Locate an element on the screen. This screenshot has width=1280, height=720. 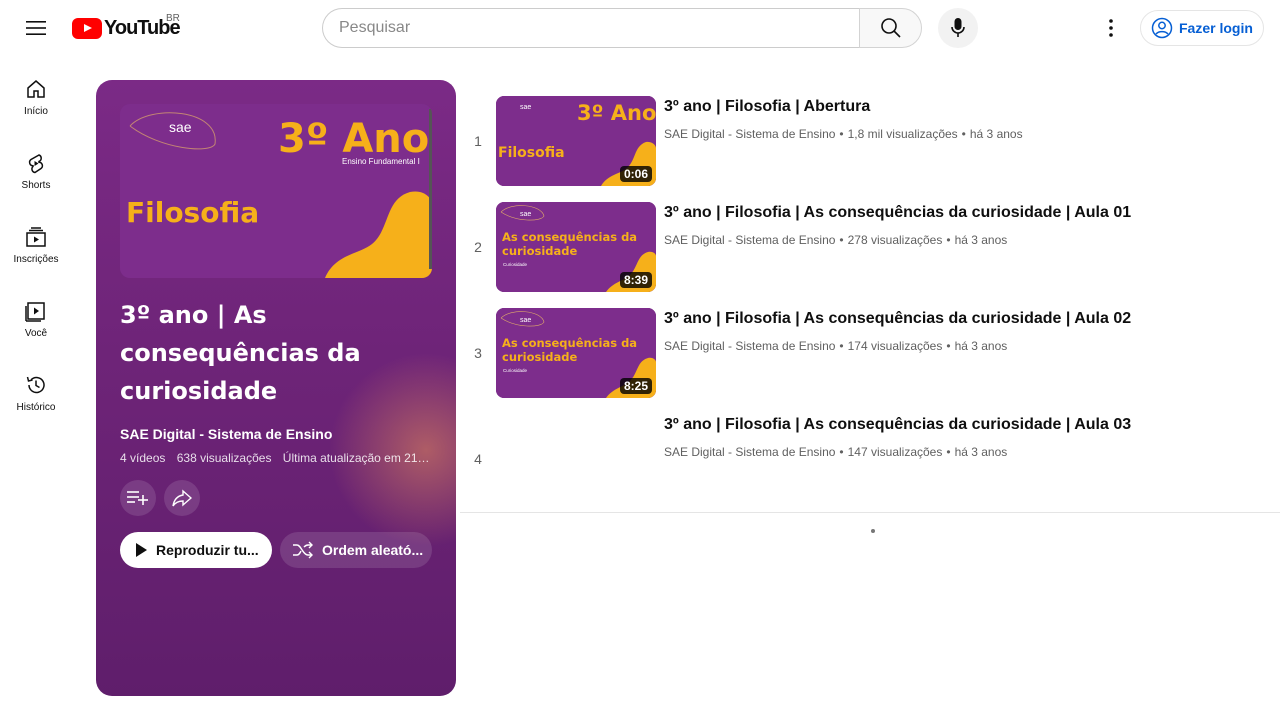
search-icon is located at coordinates (890, 28).